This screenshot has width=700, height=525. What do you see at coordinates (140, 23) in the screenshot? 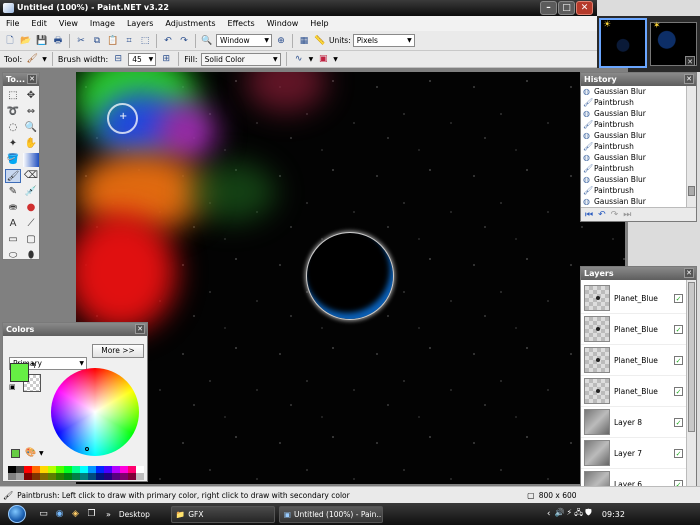
I see `menu-layers: Layers` at bounding box center [140, 23].